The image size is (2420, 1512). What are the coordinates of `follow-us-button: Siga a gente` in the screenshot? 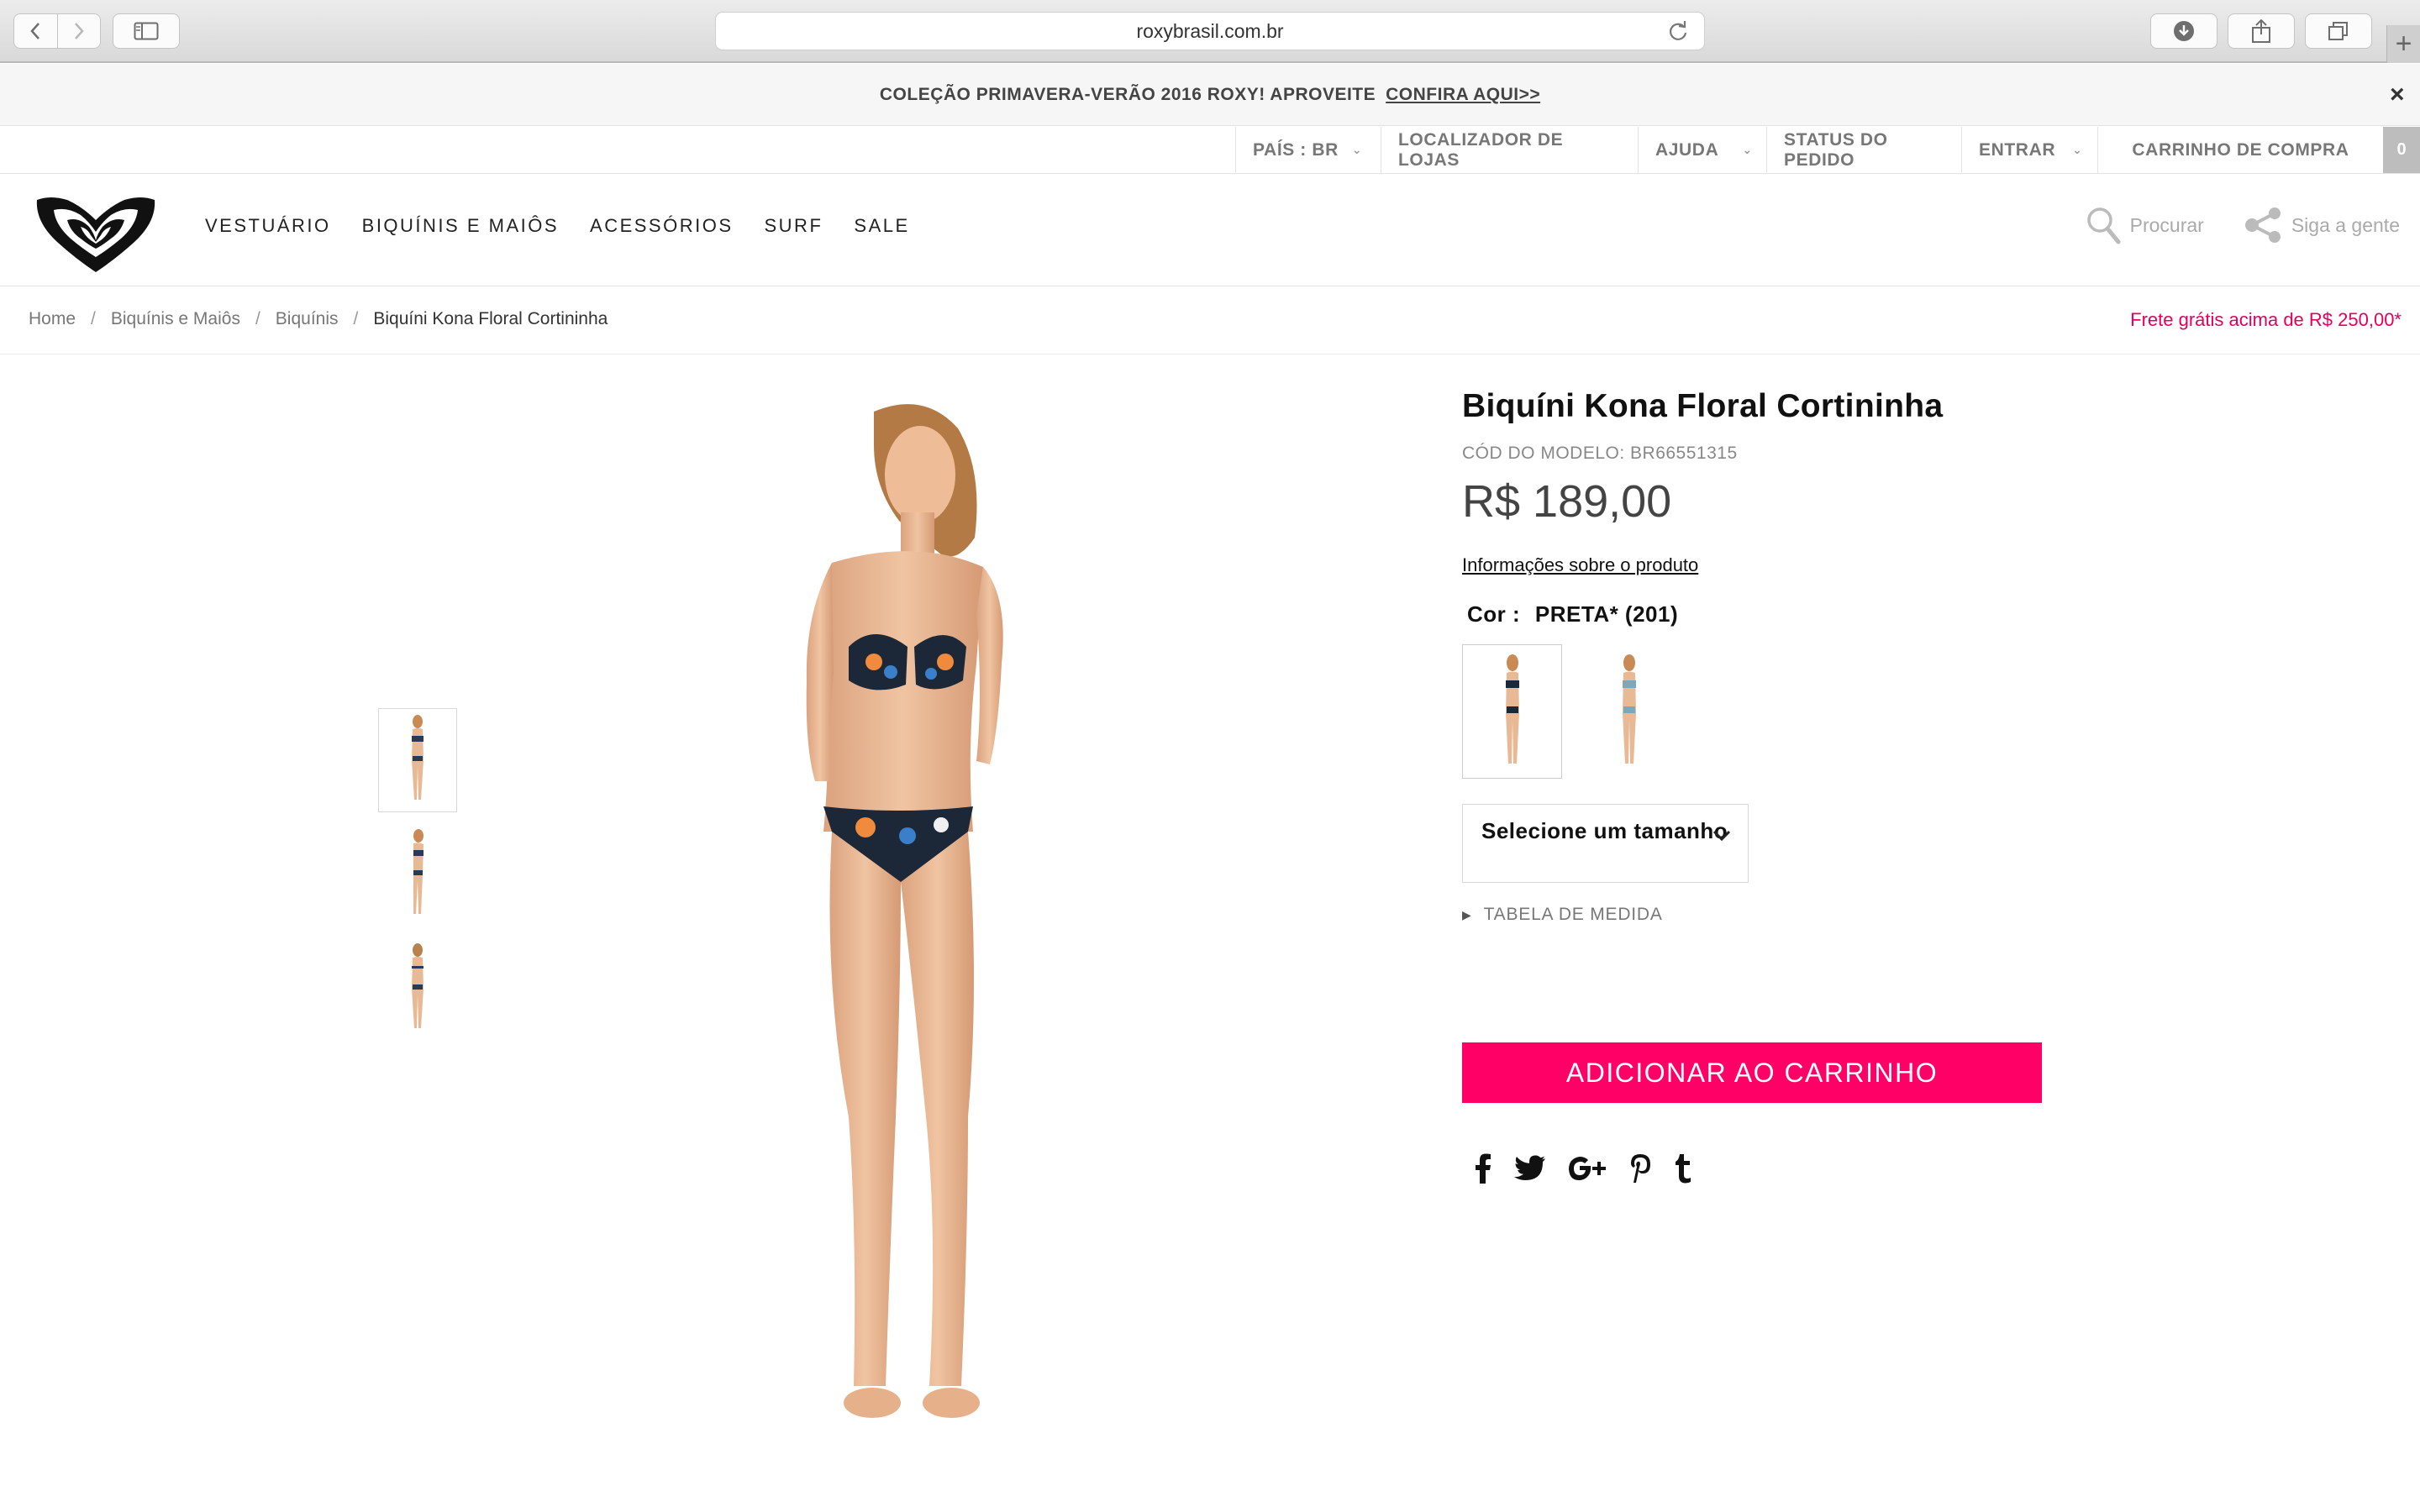 It's located at (2322, 225).